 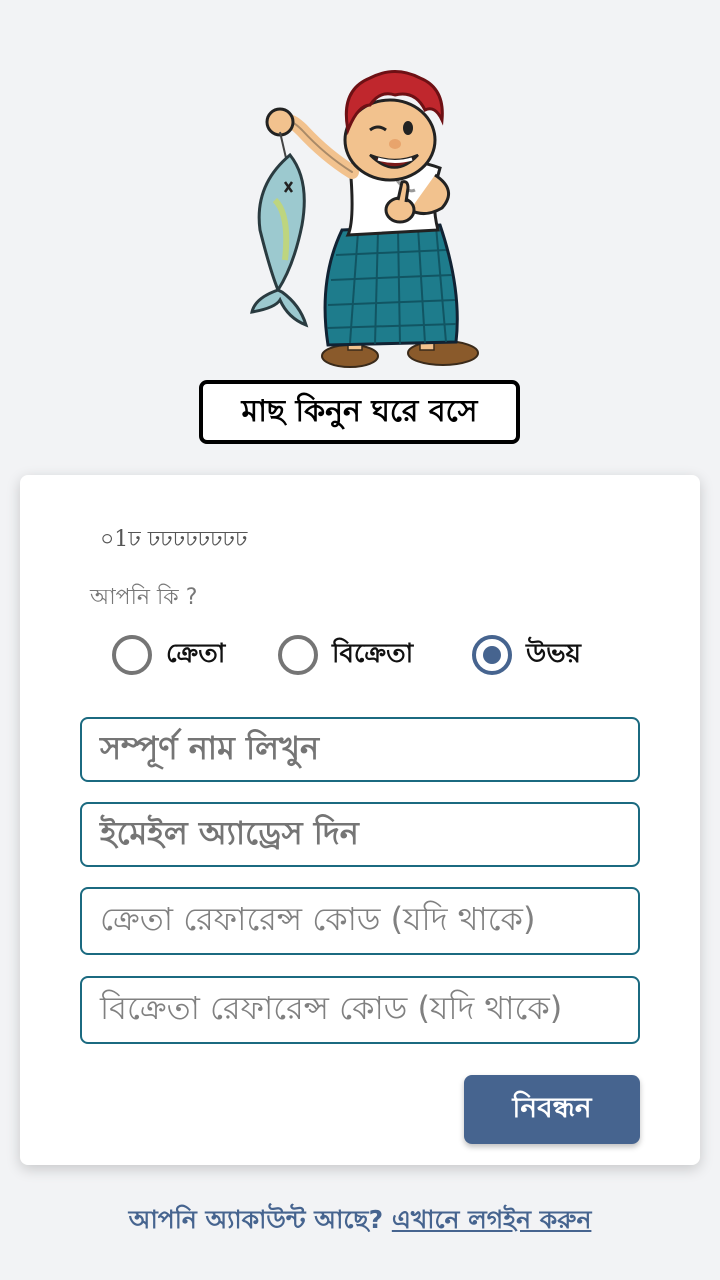 What do you see at coordinates (364, 219) in the screenshot?
I see `fish-seller-mascot-icon` at bounding box center [364, 219].